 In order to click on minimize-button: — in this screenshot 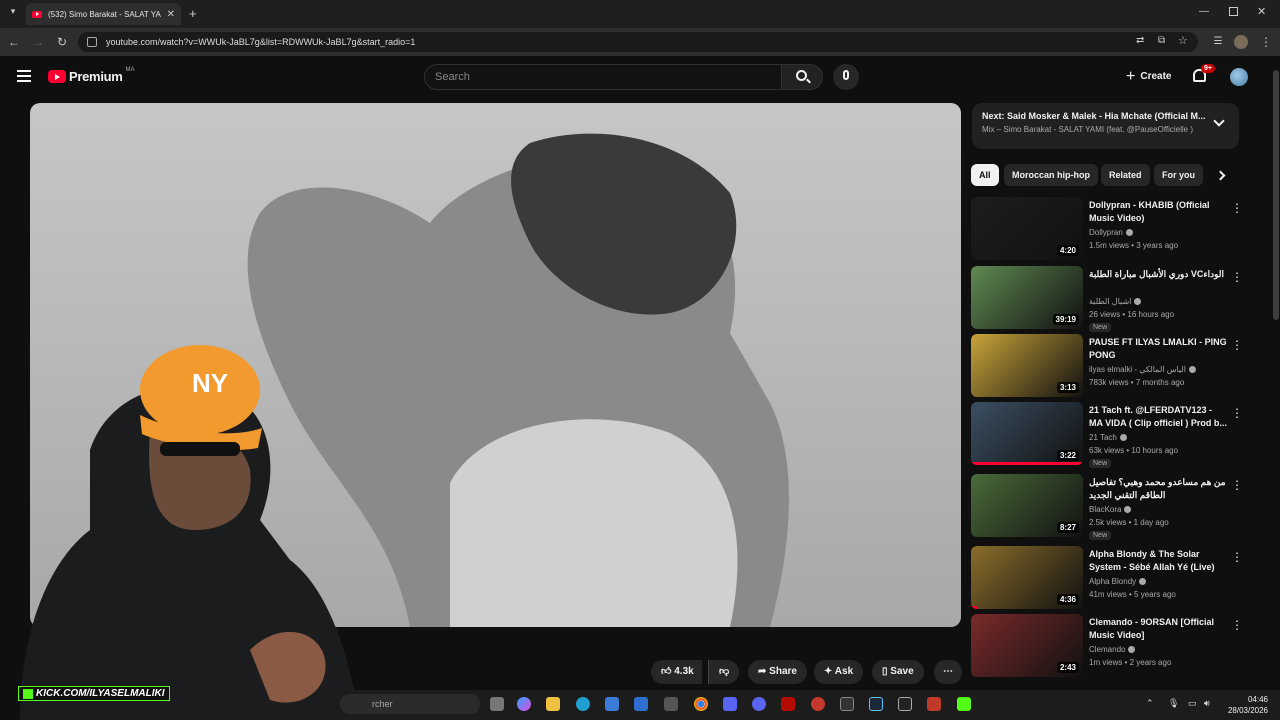, I will do `click(1204, 11)`.